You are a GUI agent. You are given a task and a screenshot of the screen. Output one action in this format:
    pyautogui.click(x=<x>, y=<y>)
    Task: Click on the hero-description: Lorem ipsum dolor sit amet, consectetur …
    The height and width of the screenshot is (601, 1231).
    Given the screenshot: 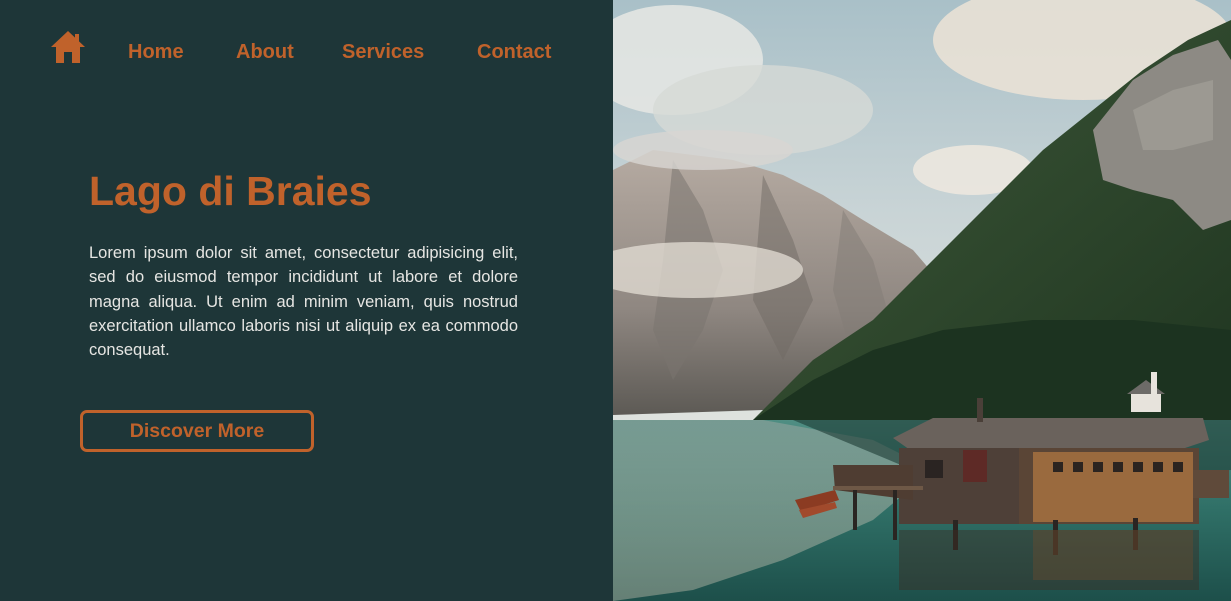 What is the action you would take?
    pyautogui.click(x=303, y=302)
    